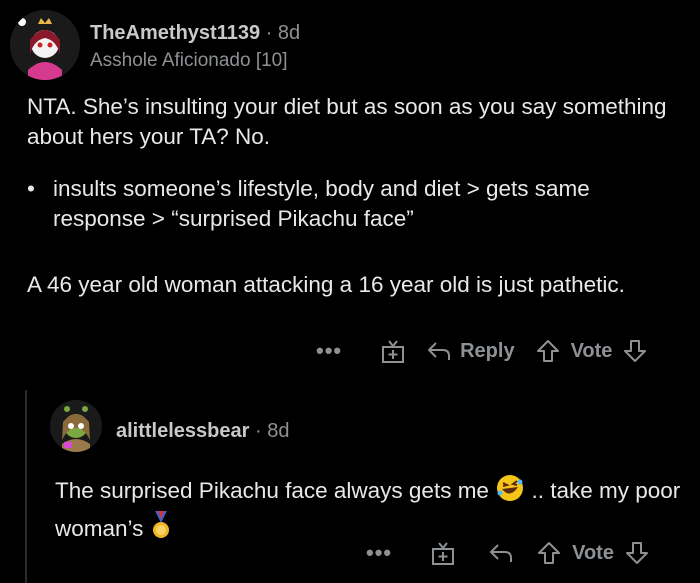 This screenshot has height=583, width=700. I want to click on reply-button: Reply, so click(470, 351).